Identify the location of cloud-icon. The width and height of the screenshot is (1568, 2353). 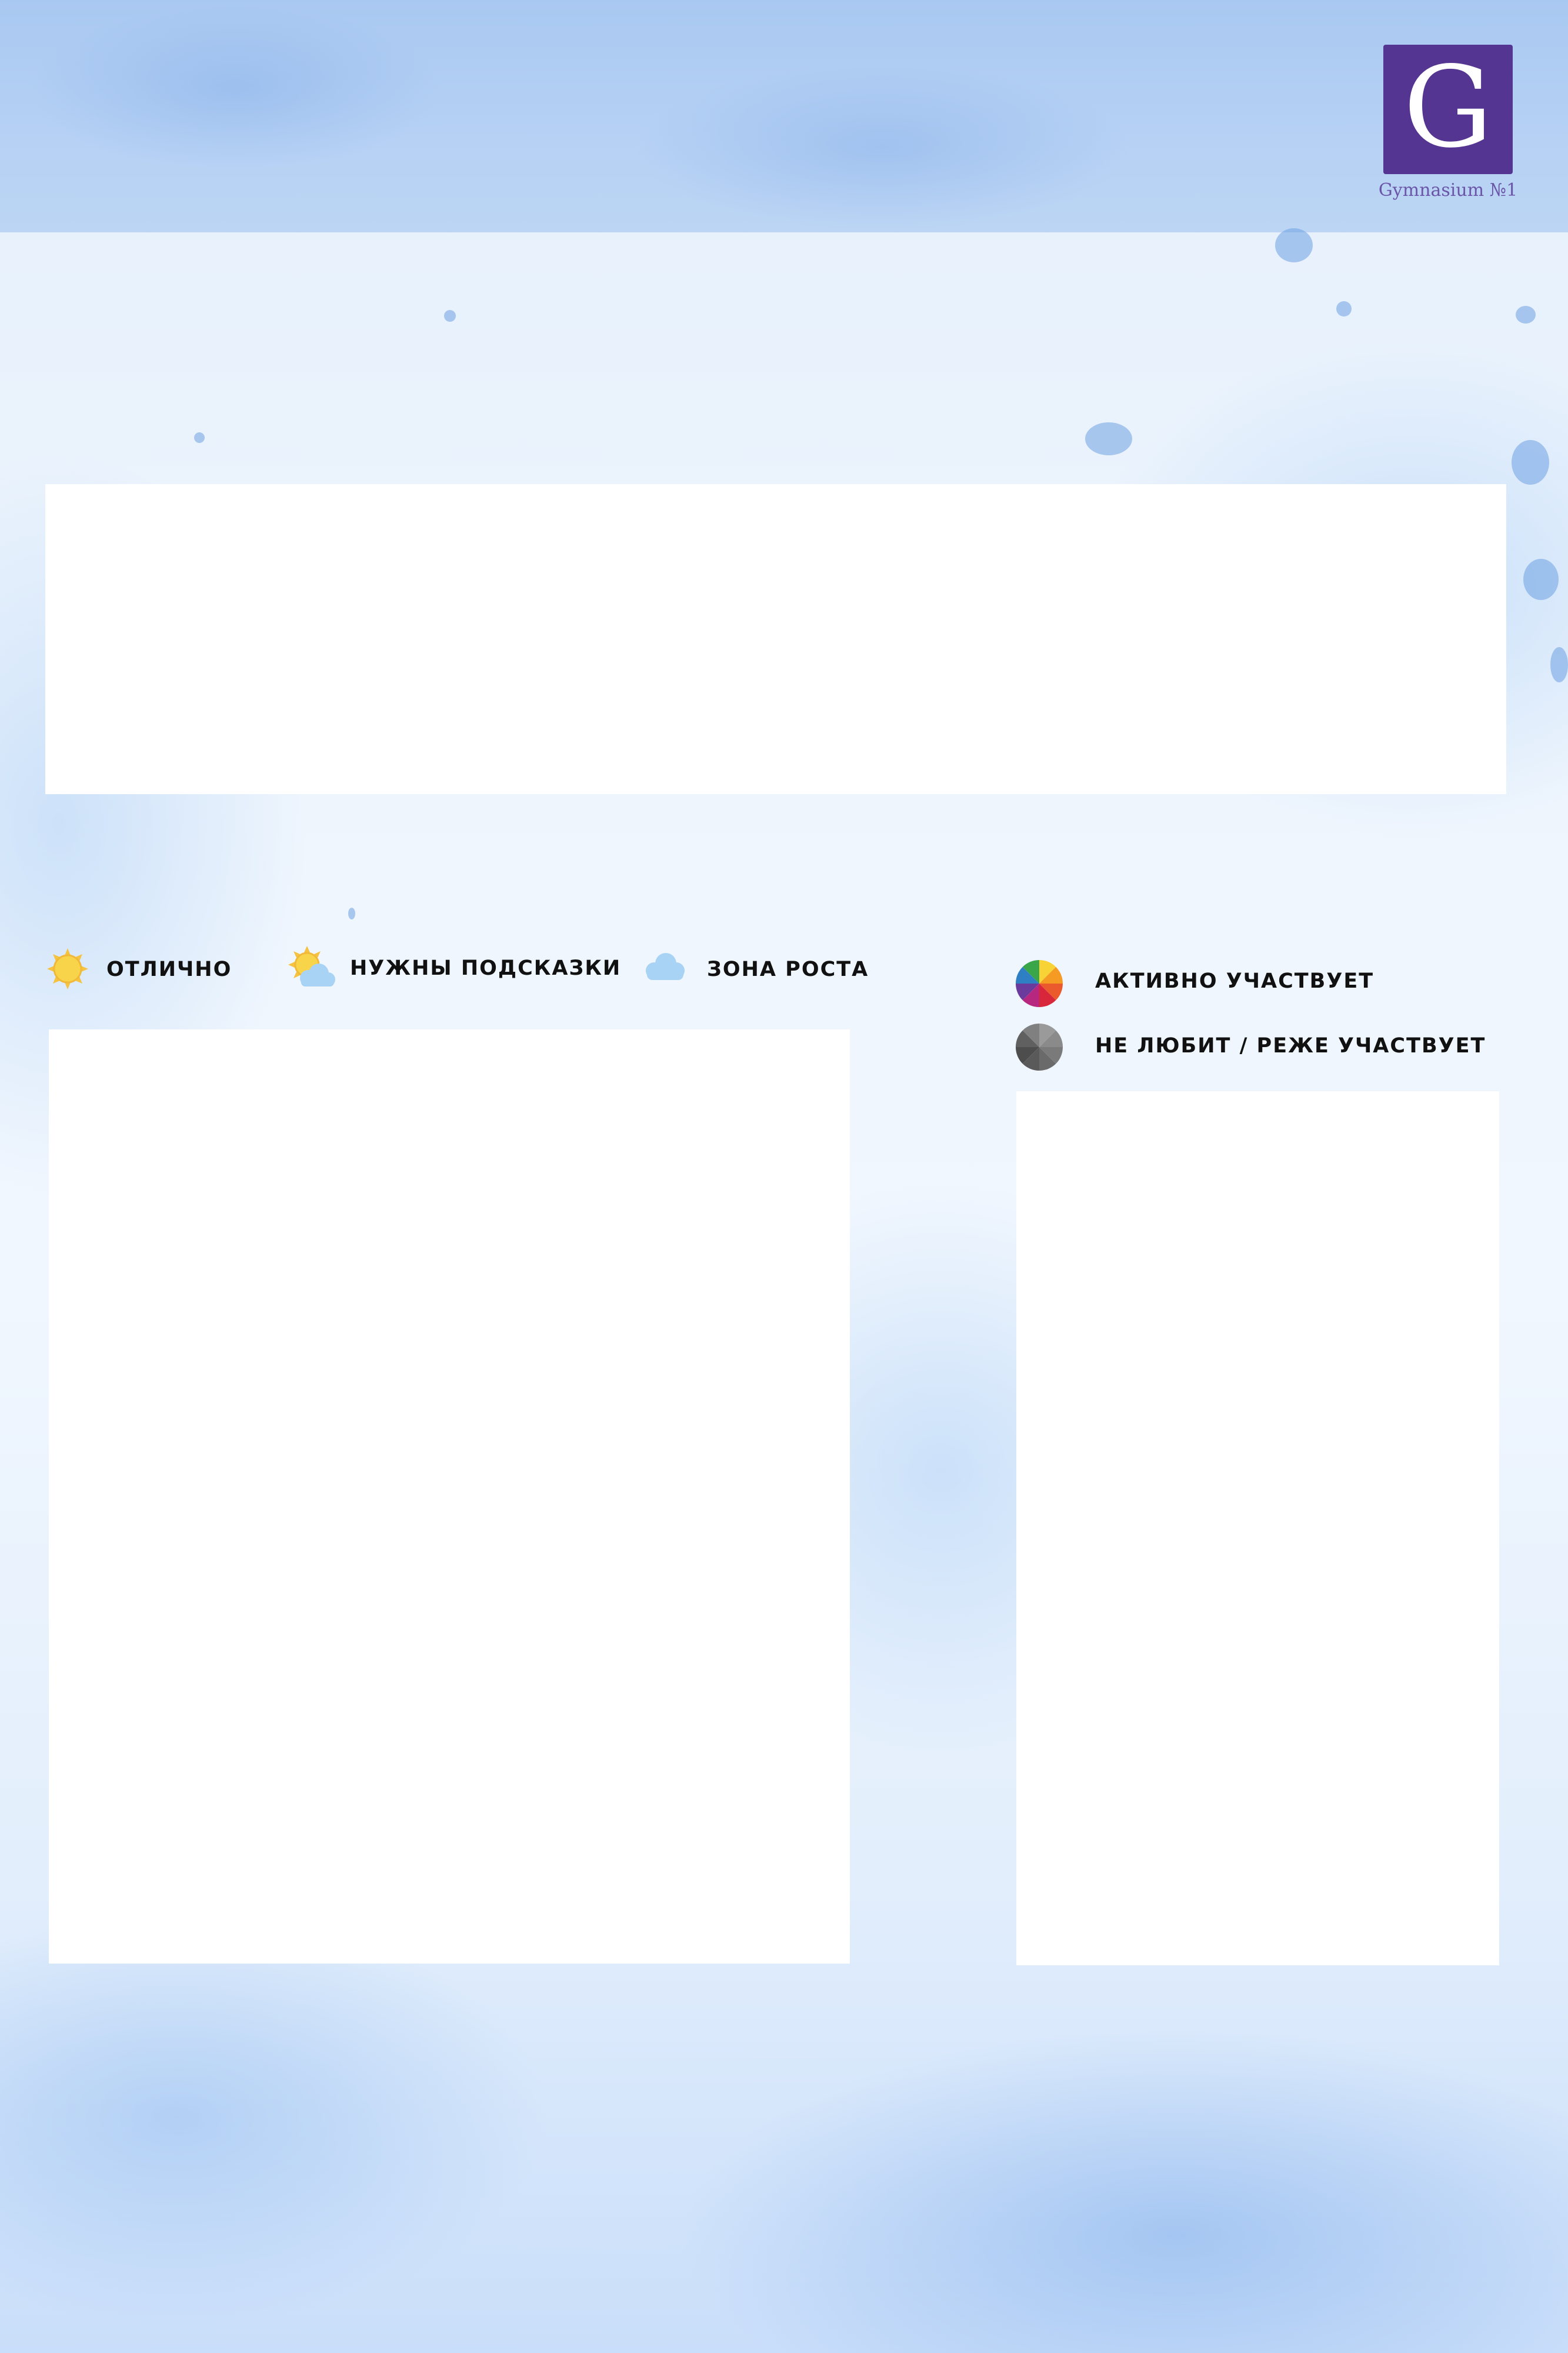
(665, 967).